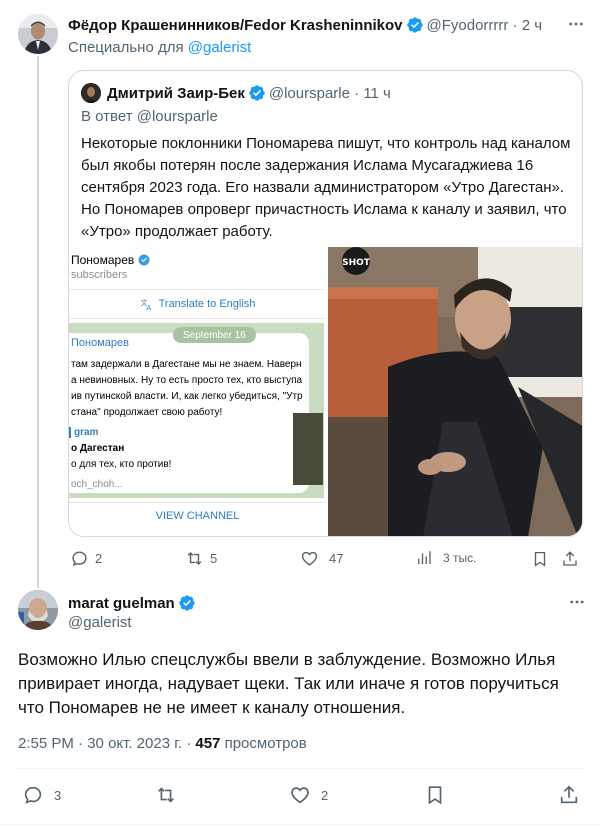 This screenshot has width=600, height=828. I want to click on tg-forward-thumbnail, so click(308, 449).